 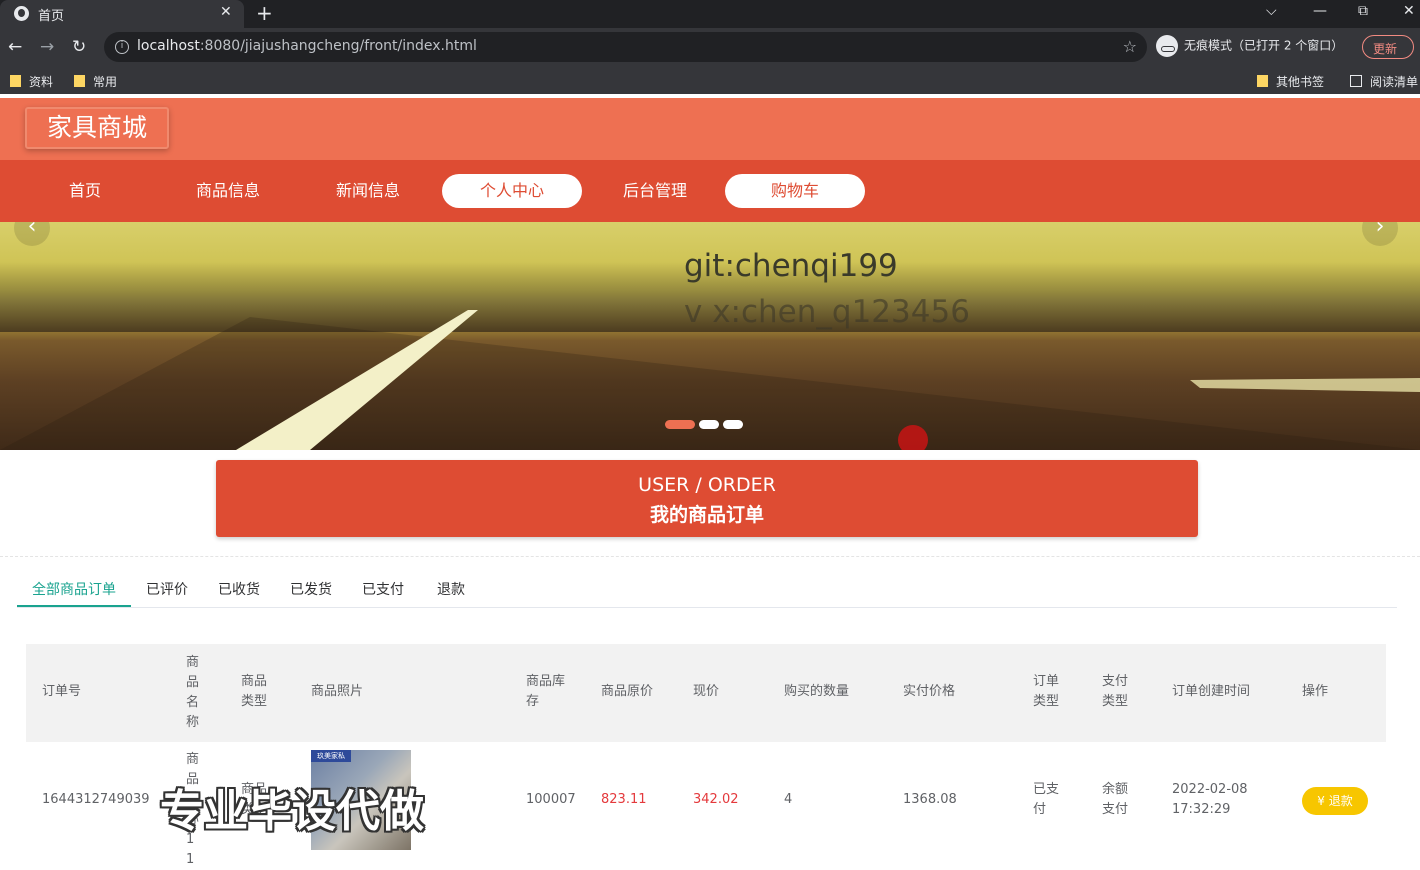 I want to click on nav-user-center: 个人中心, so click(x=512, y=191).